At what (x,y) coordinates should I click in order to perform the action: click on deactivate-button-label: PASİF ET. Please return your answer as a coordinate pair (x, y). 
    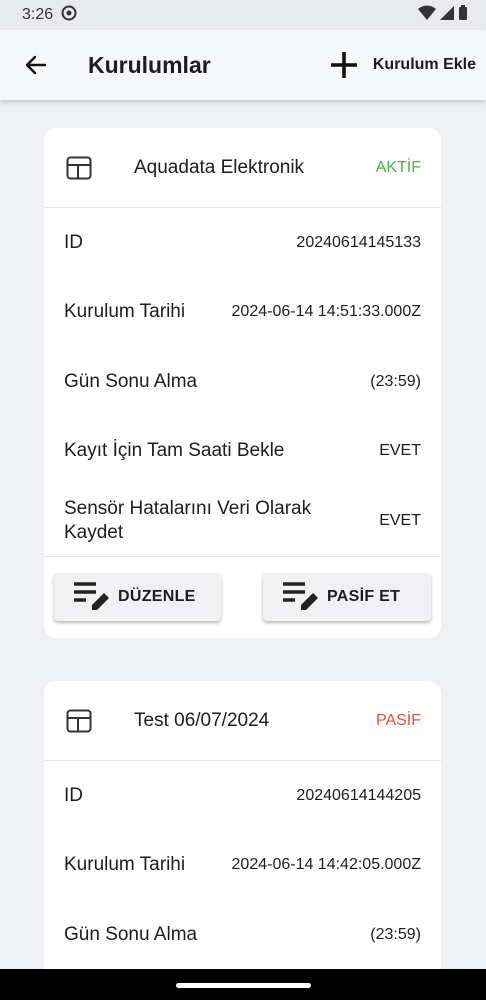
    Looking at the image, I should click on (364, 596).